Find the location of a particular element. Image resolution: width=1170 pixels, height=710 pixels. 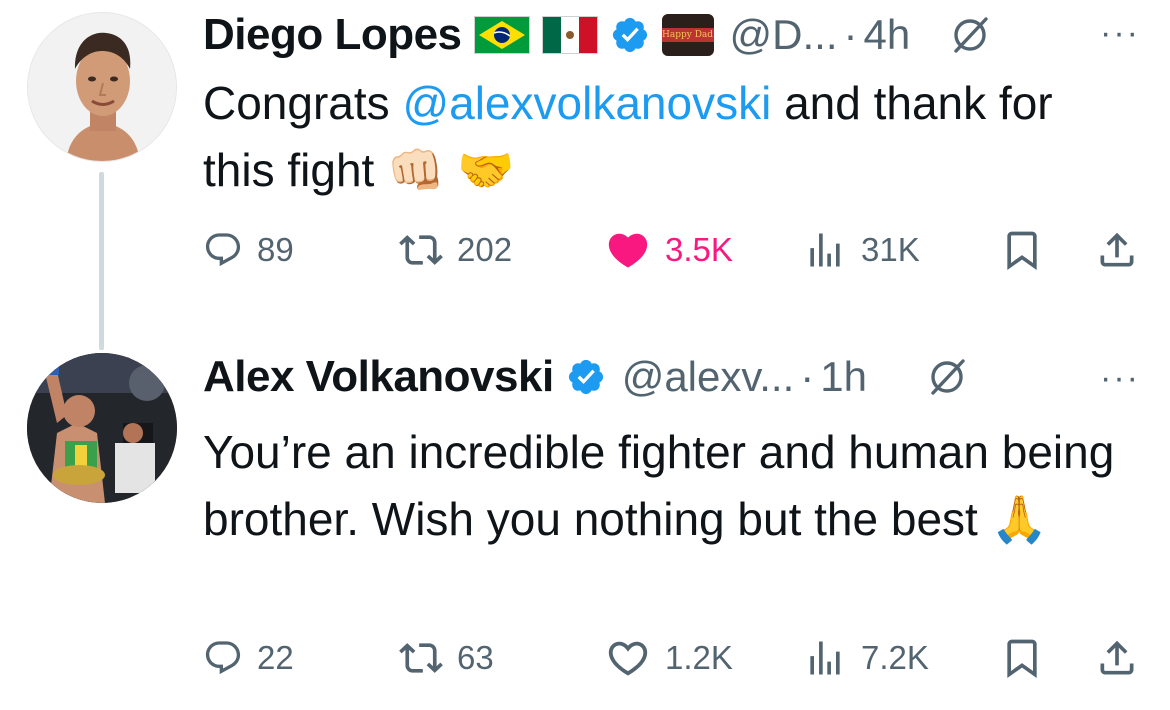

tweet-text-before: Congrats is located at coordinates (303, 103).